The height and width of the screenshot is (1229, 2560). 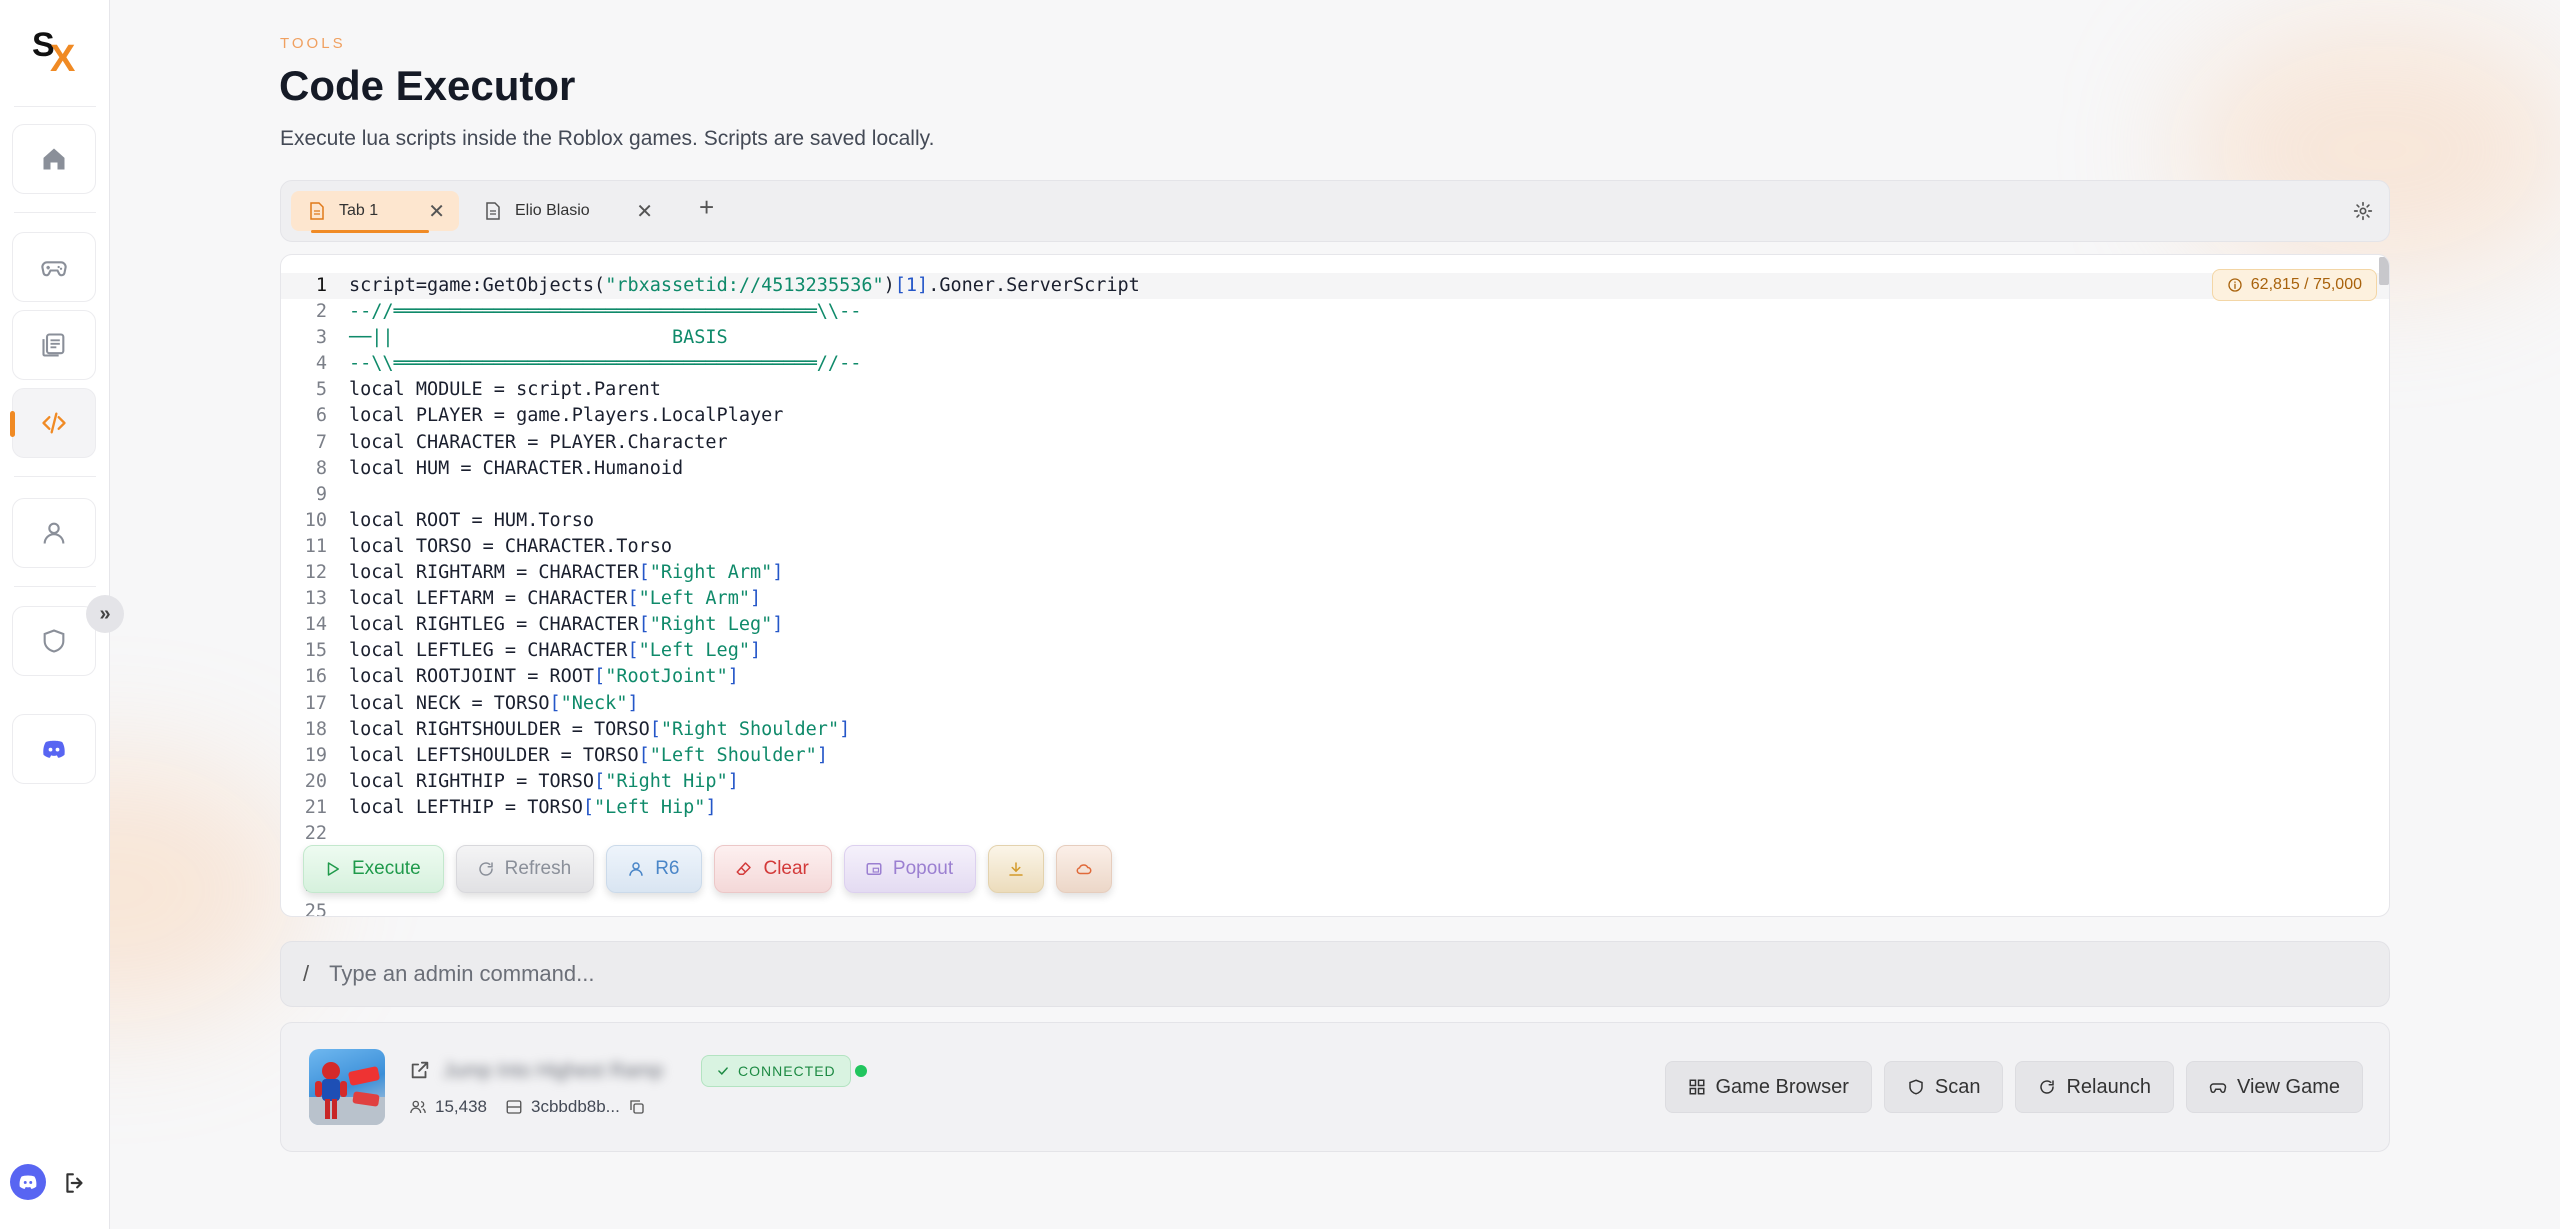 What do you see at coordinates (105, 614) in the screenshot?
I see `sidebar-expand-button: »` at bounding box center [105, 614].